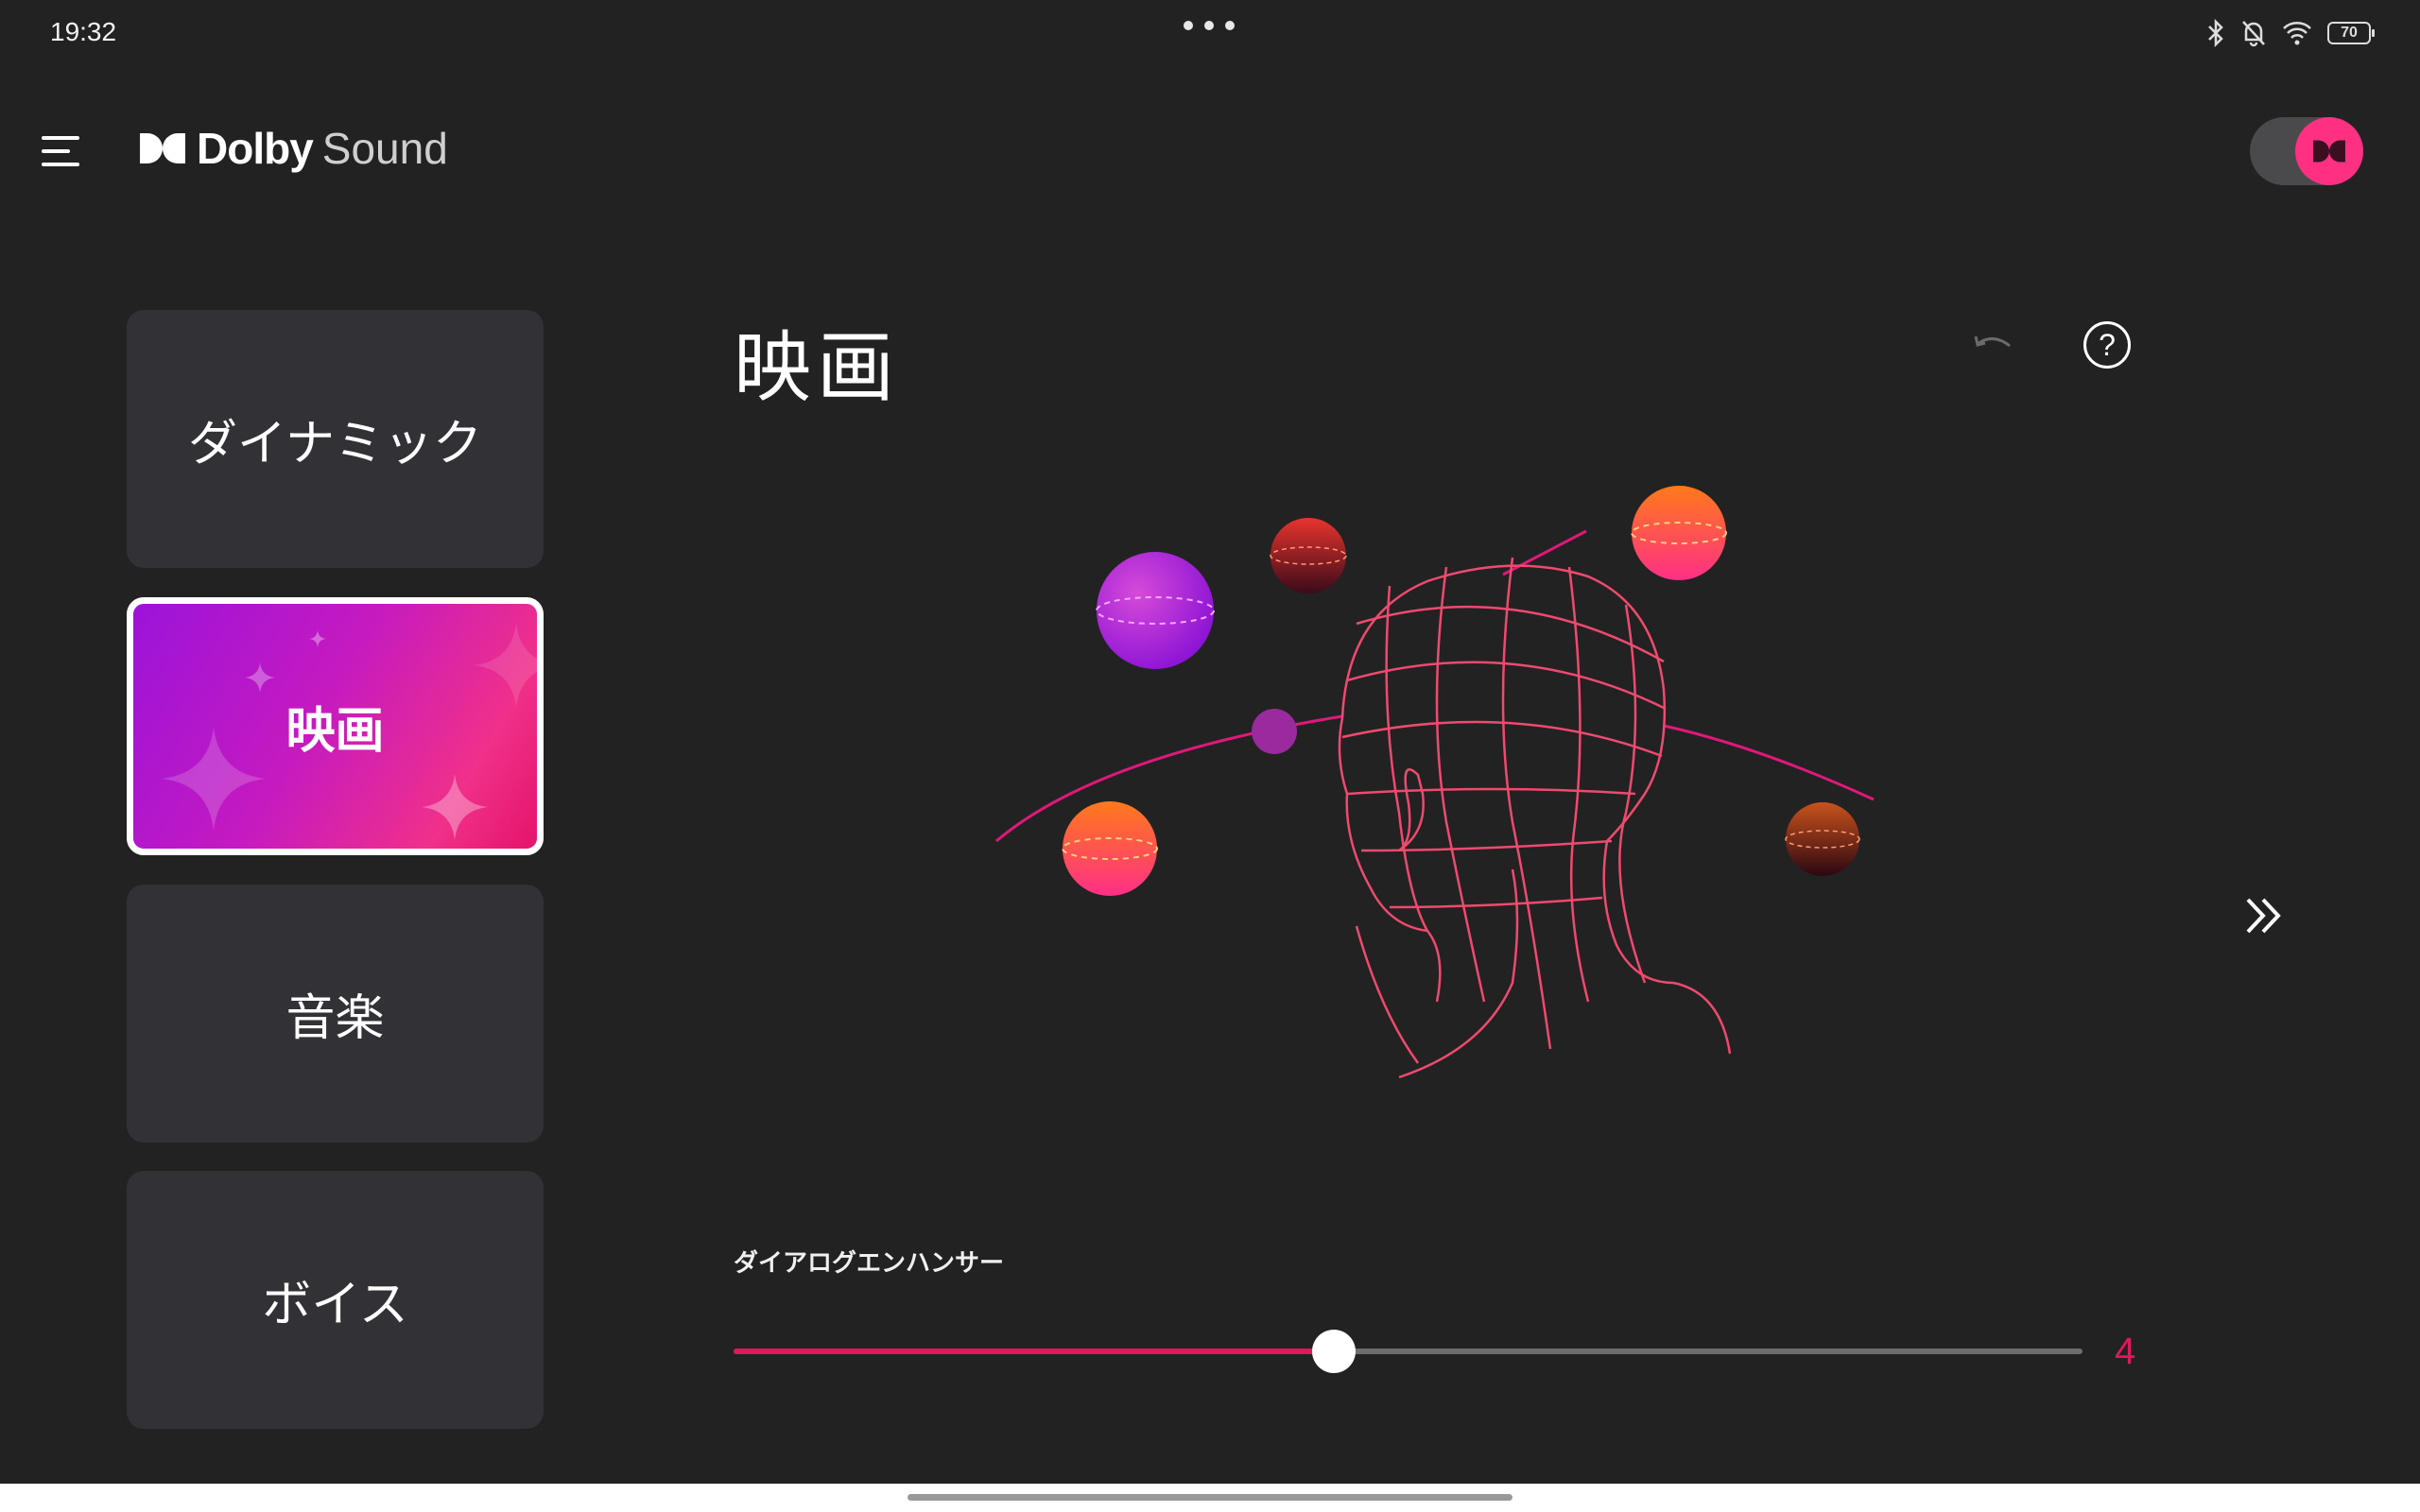 The image size is (2420, 1512). I want to click on profile-label: ボイス, so click(335, 1305).